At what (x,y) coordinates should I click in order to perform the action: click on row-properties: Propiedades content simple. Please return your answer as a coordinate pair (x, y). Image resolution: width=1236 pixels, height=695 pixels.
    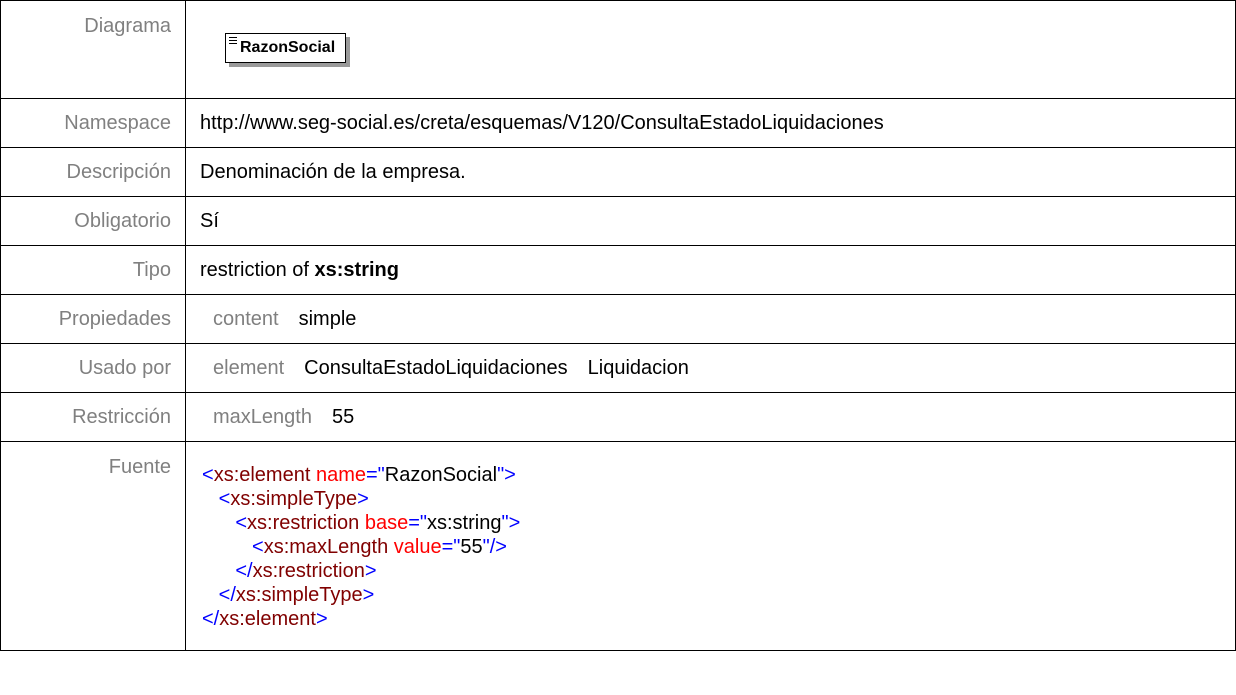
    Looking at the image, I should click on (618, 319).